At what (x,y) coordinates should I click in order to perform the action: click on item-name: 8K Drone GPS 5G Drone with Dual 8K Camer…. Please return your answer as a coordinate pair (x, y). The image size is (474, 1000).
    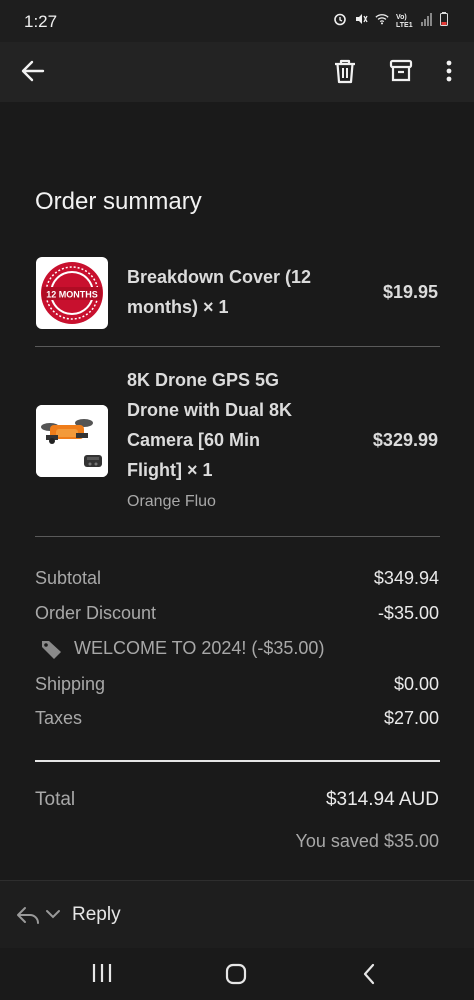
    Looking at the image, I should click on (209, 425).